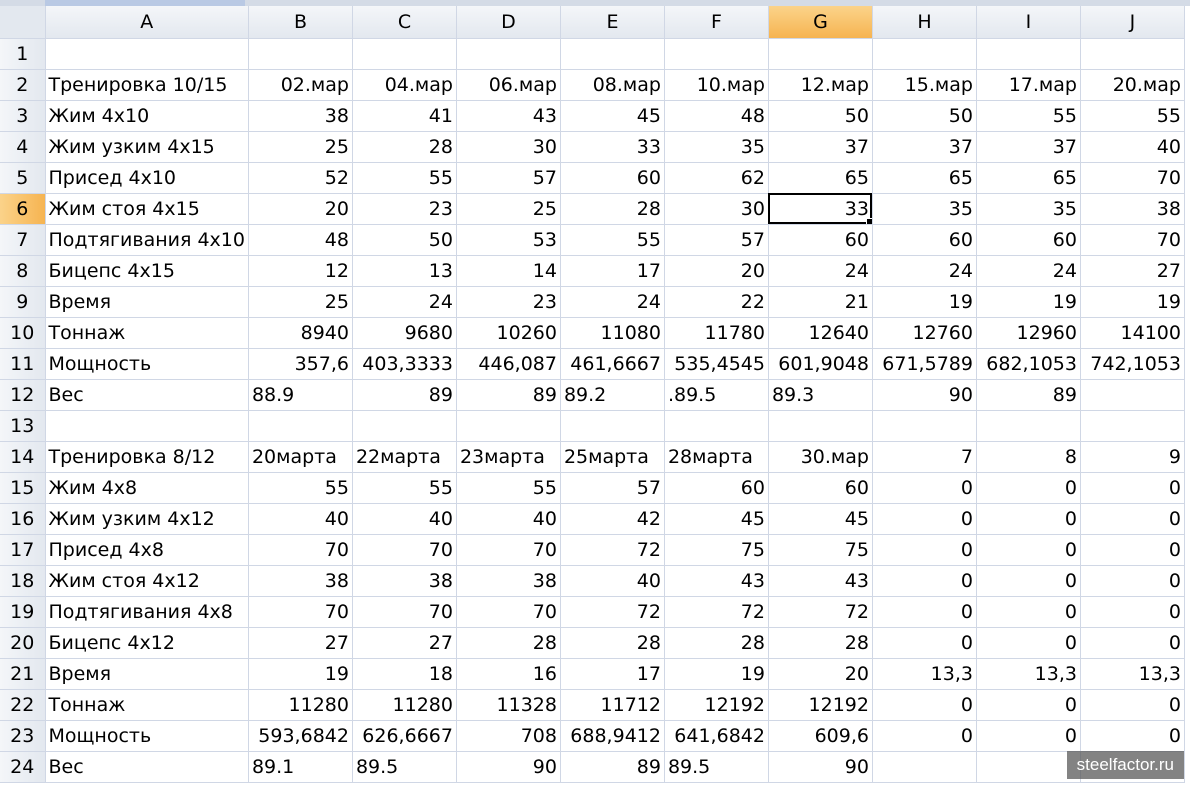 Image resolution: width=1190 pixels, height=785 pixels. What do you see at coordinates (508, 116) in the screenshot?
I see `cell-d3: 43` at bounding box center [508, 116].